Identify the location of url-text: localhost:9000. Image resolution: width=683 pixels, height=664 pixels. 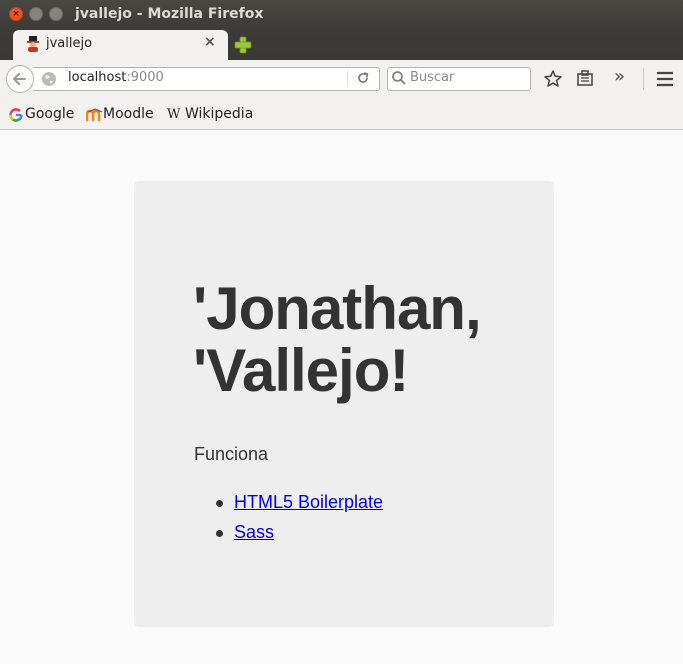
(116, 77).